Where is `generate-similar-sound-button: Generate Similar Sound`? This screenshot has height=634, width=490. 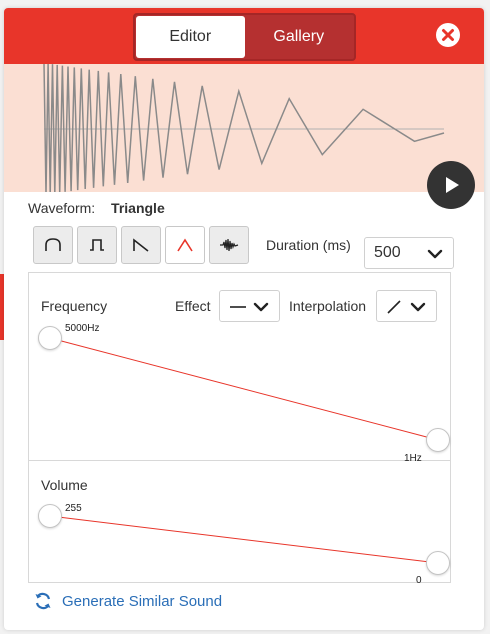
generate-similar-sound-button: Generate Similar Sound is located at coordinates (127, 601).